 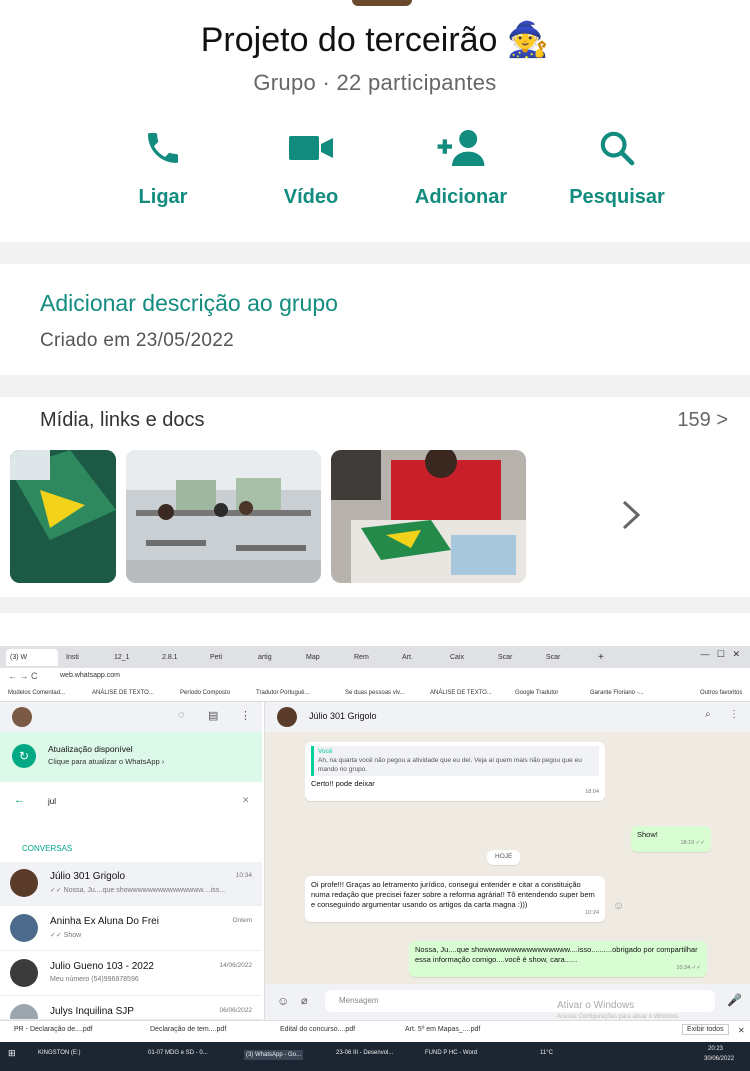 I want to click on browser-tab: Rem, so click(x=373, y=657).